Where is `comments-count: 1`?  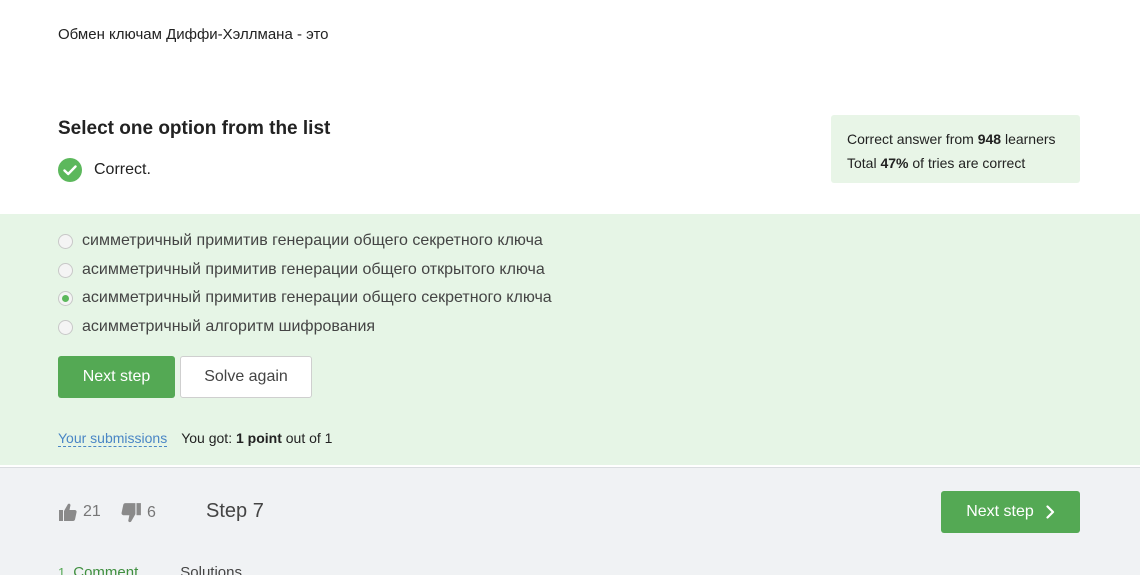 comments-count: 1 is located at coordinates (62, 570).